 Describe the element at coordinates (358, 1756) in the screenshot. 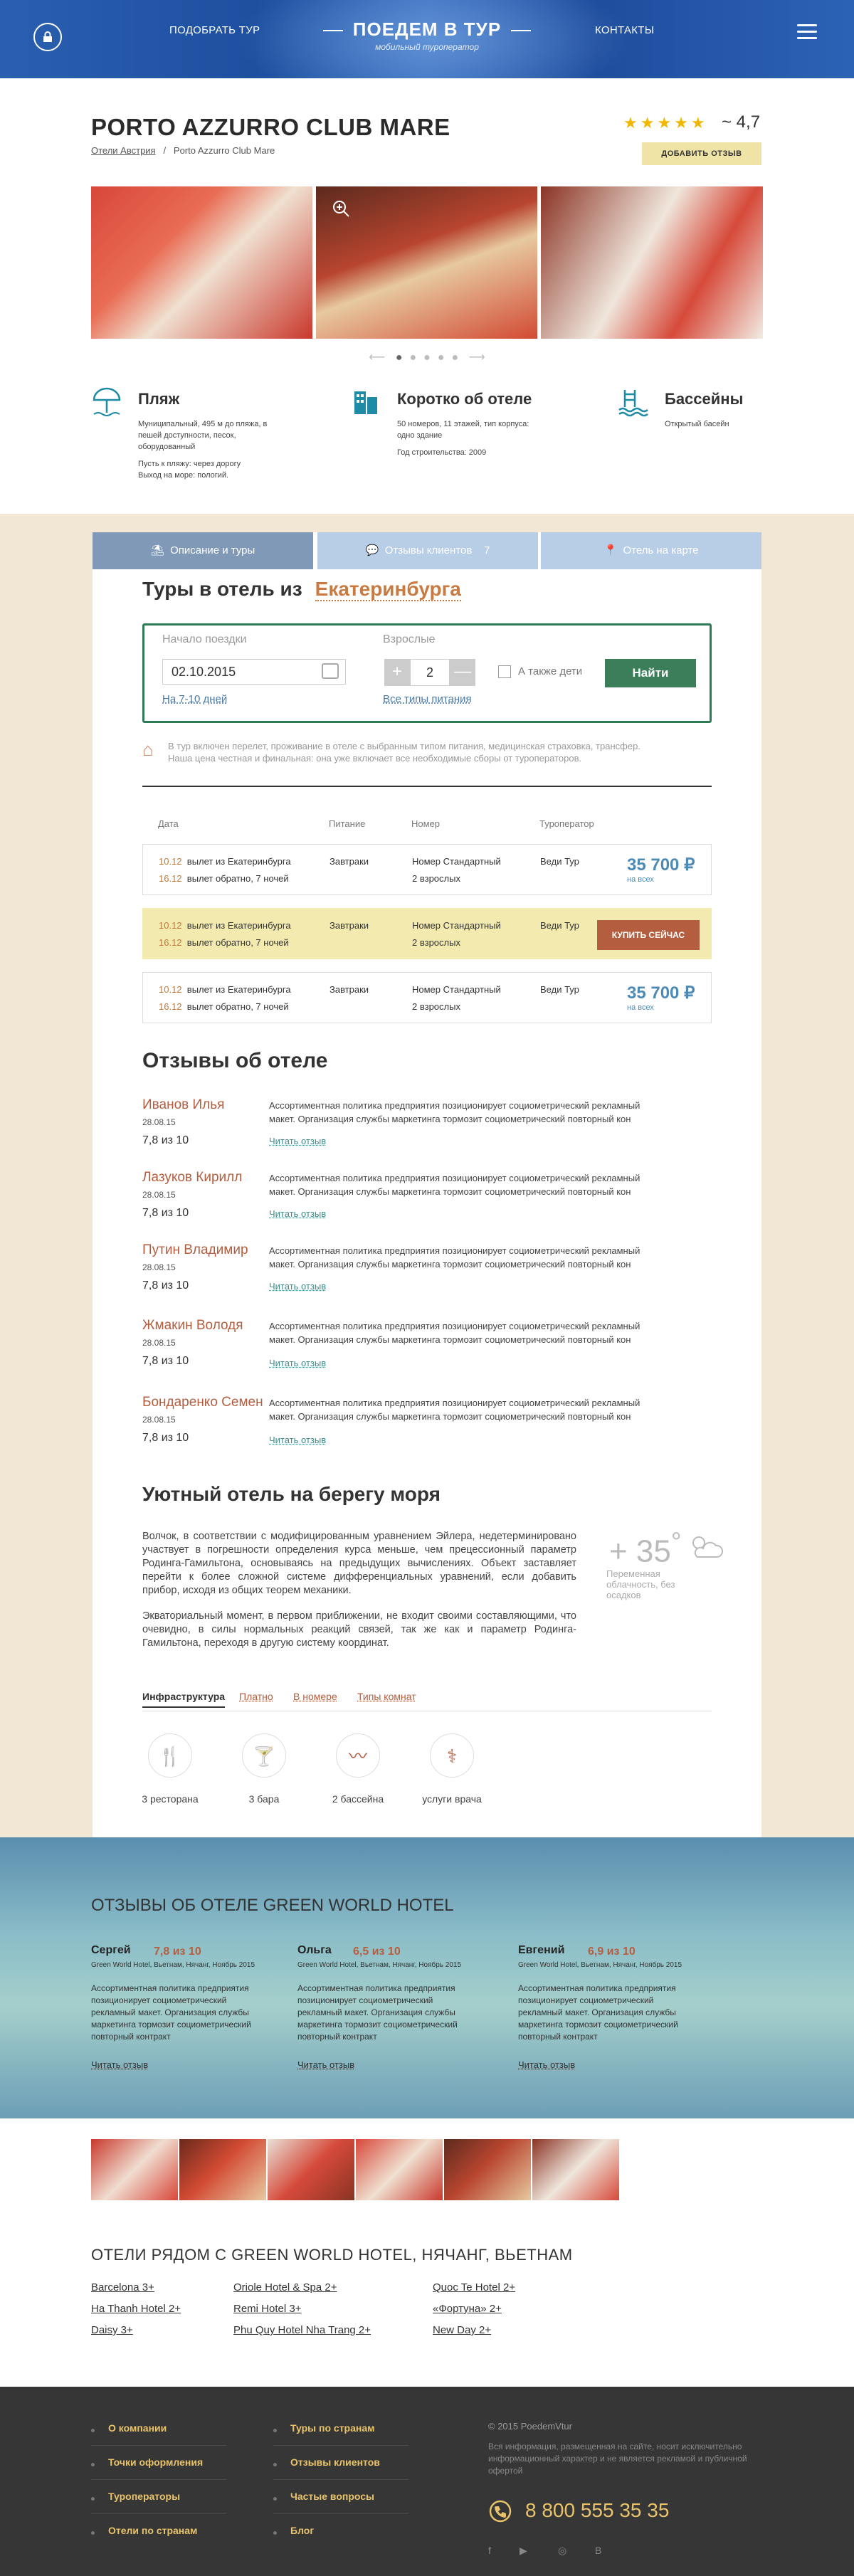

I see `pool-icon: 〰` at that location.